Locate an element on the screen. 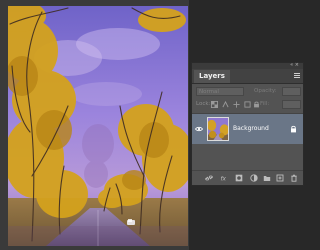  adjustment-layer-icon is located at coordinates (254, 178).